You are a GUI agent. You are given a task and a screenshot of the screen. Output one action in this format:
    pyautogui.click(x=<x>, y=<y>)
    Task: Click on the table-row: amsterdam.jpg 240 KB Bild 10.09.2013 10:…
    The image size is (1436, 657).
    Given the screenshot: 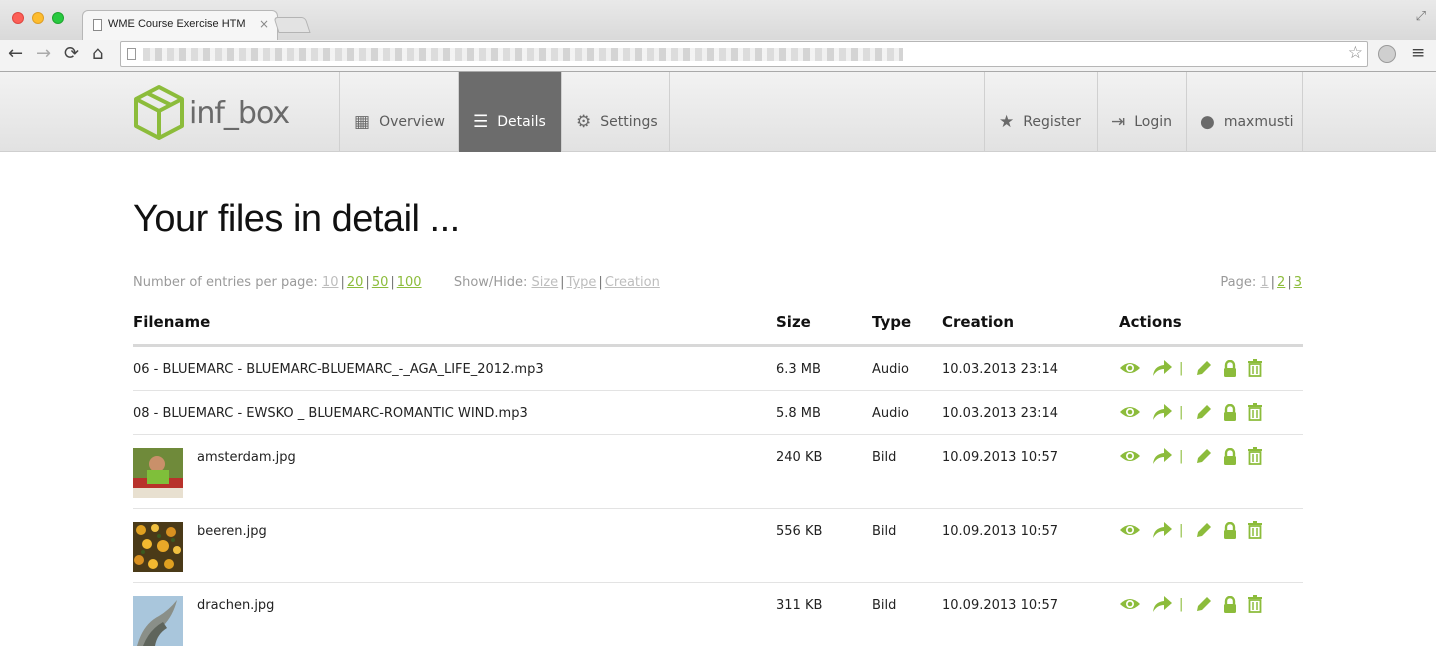 What is the action you would take?
    pyautogui.click(x=718, y=472)
    